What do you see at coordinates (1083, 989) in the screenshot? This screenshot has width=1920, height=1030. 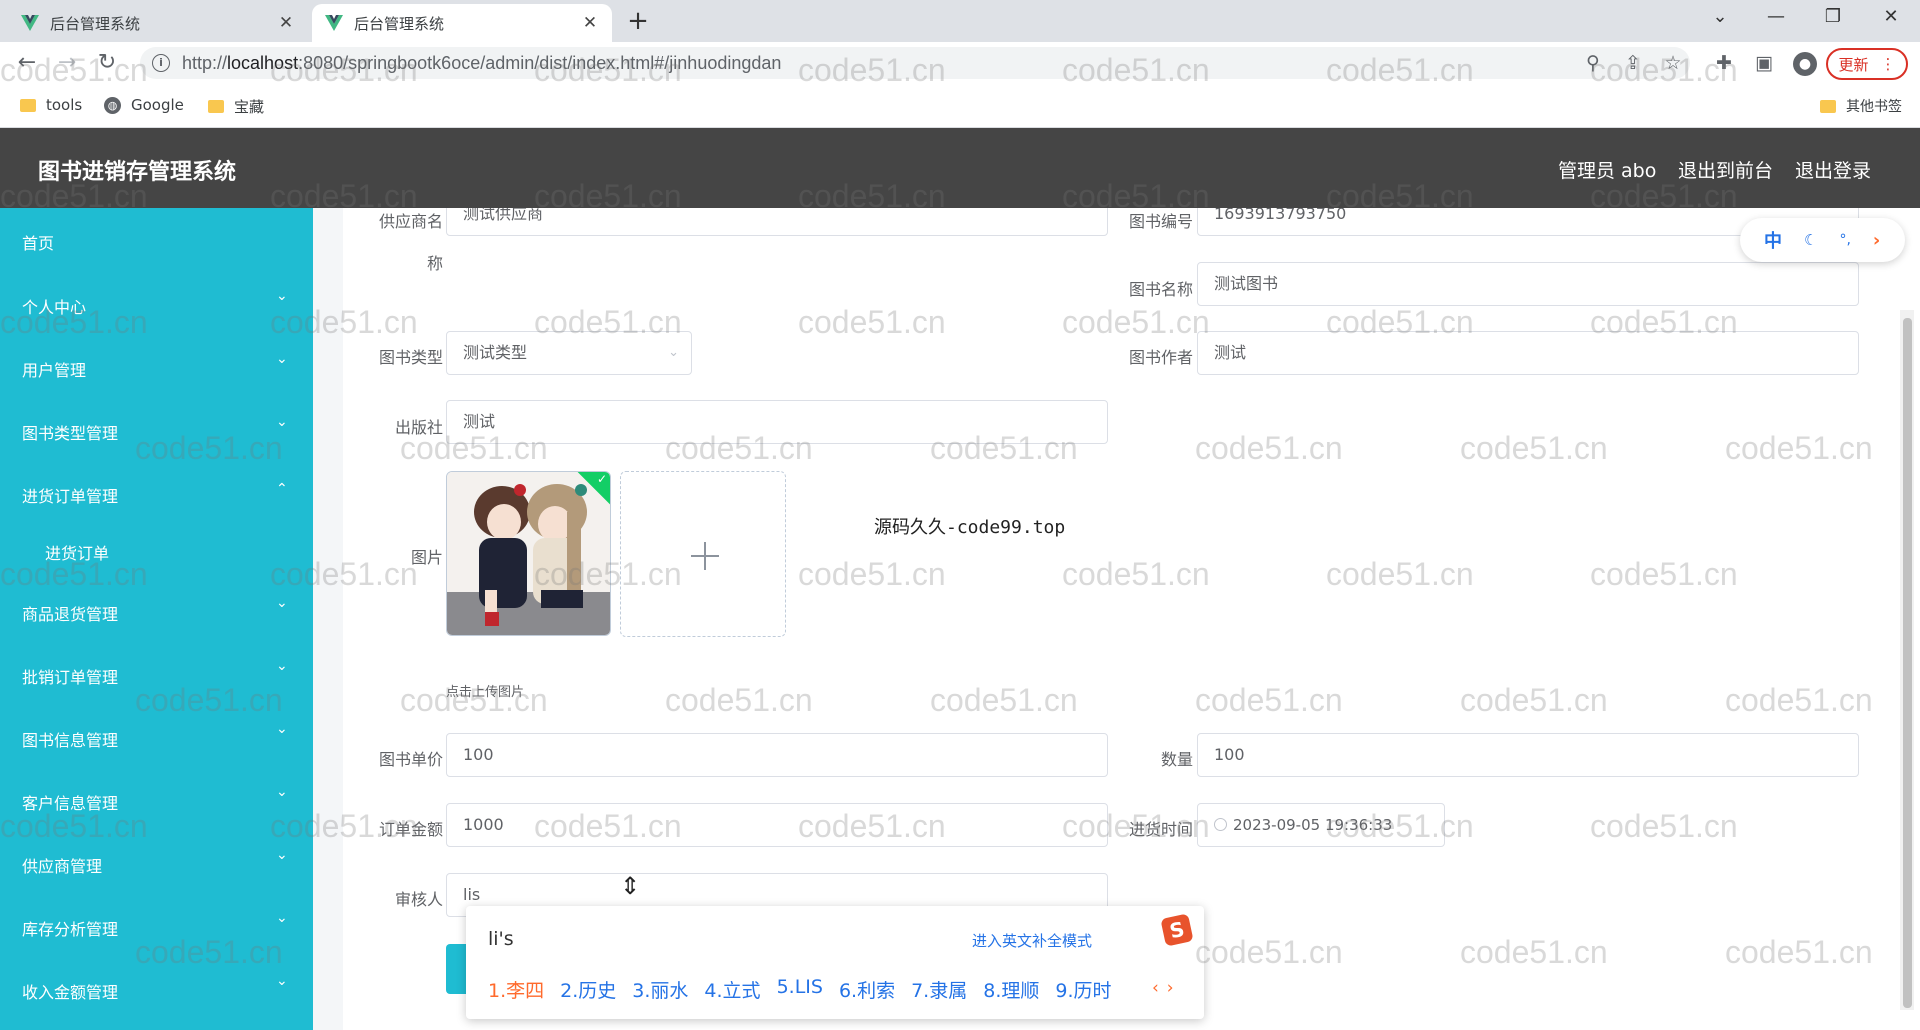 I see `ime-candidate: 9.历时` at bounding box center [1083, 989].